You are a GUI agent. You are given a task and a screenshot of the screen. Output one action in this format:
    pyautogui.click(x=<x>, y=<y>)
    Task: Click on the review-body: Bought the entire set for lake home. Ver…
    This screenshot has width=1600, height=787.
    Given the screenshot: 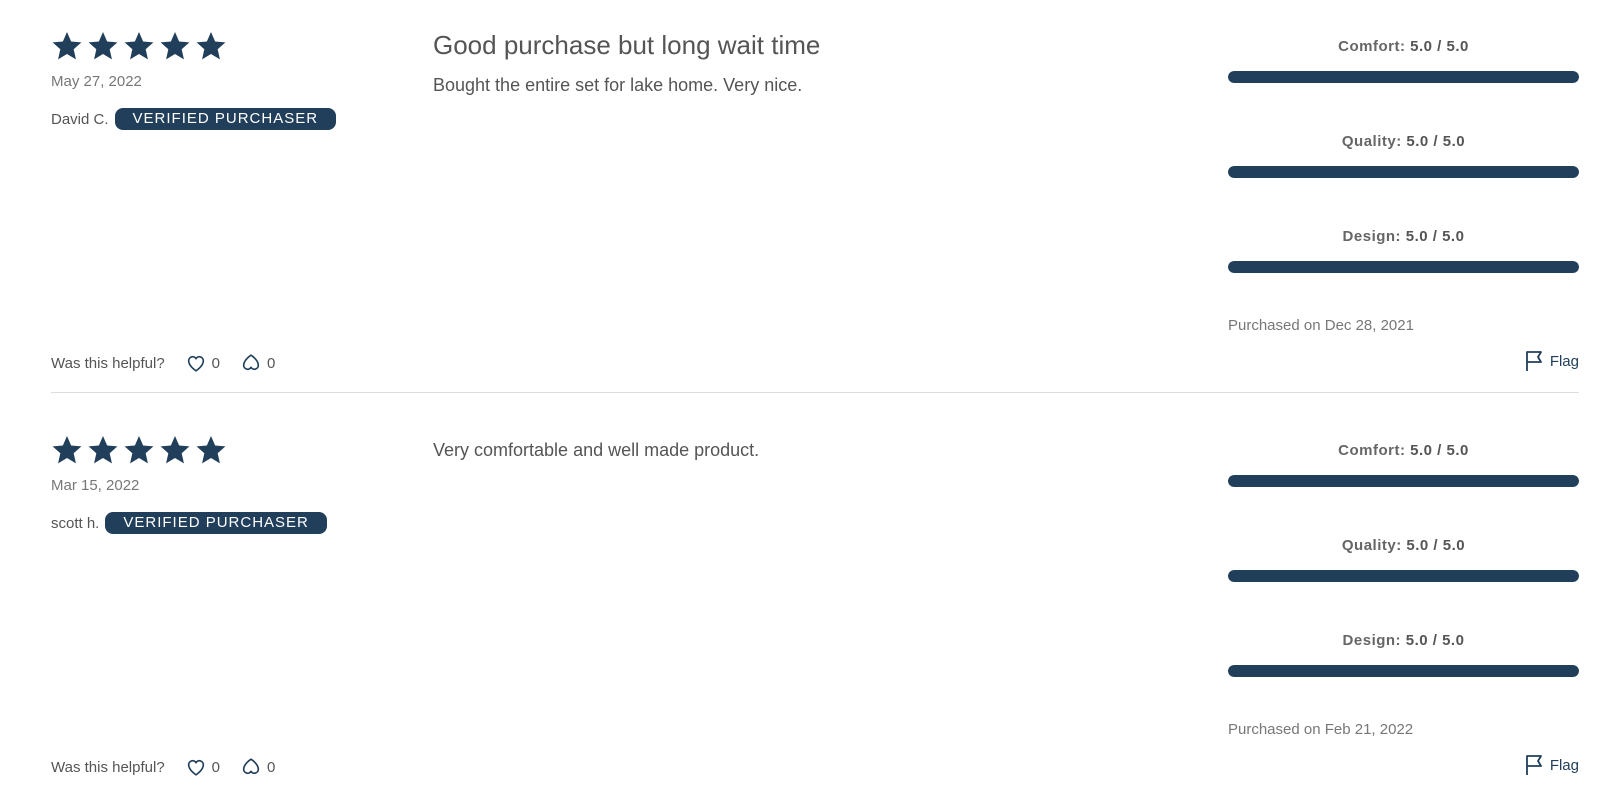 What is the action you would take?
    pyautogui.click(x=618, y=85)
    